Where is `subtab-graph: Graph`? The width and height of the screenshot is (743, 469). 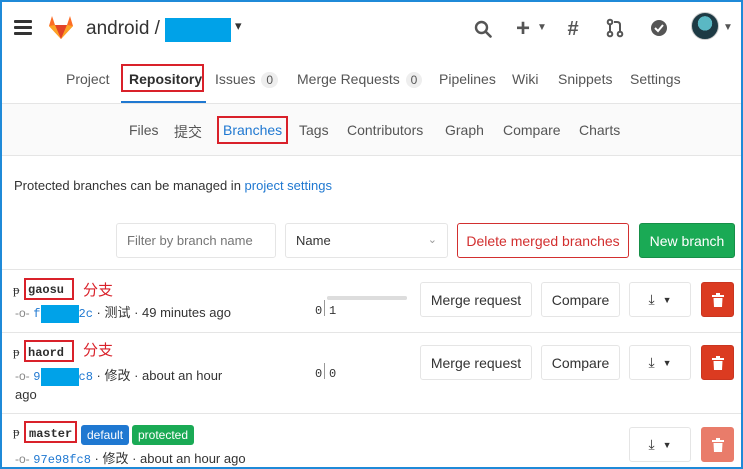
subtab-graph: Graph is located at coordinates (464, 130).